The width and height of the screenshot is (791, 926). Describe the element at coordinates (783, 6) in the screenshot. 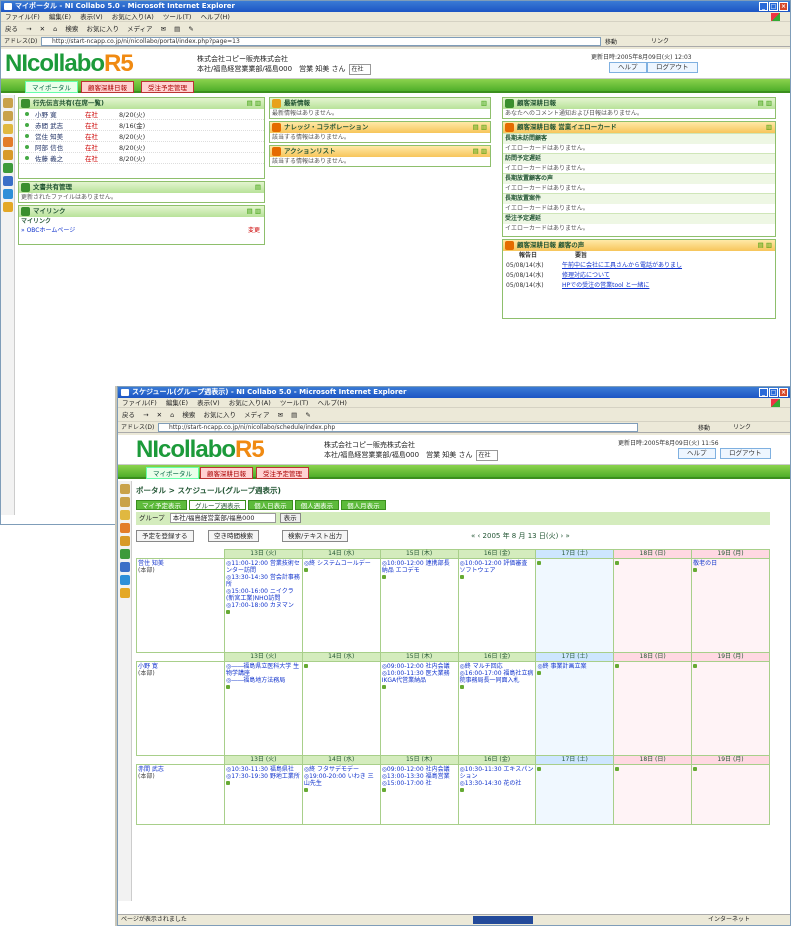

I see `close-button: ×` at that location.